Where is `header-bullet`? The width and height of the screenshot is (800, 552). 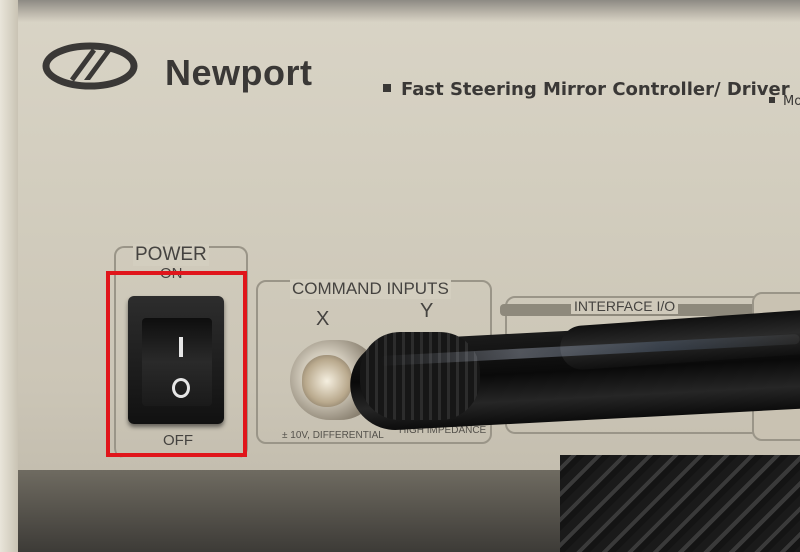 header-bullet is located at coordinates (387, 88).